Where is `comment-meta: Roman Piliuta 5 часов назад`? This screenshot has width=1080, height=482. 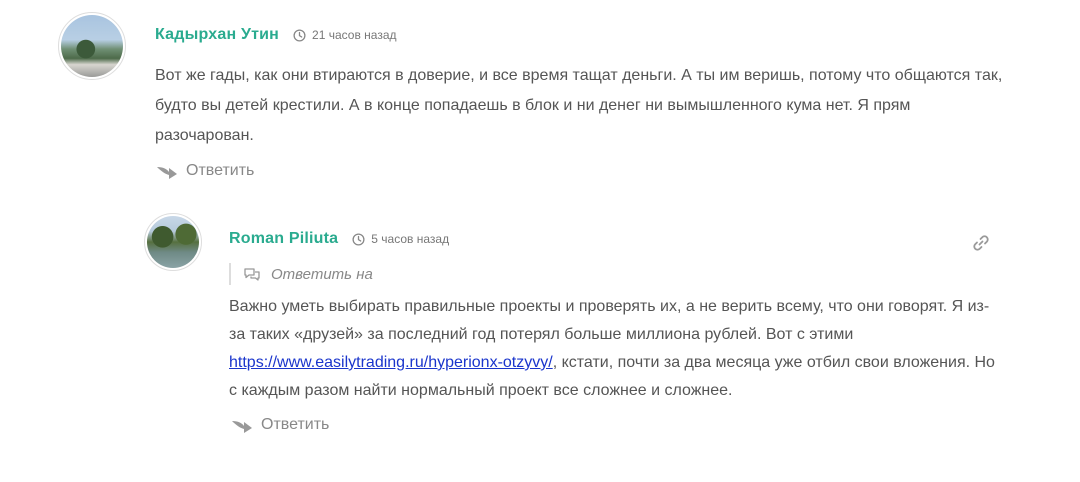 comment-meta: Roman Piliuta 5 часов назад is located at coordinates (339, 239).